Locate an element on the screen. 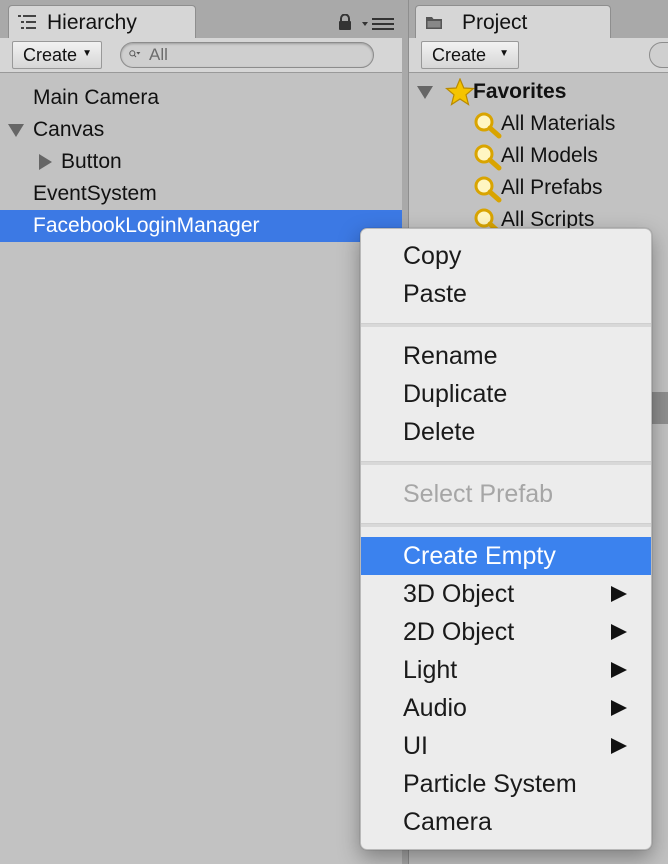 The image size is (668, 864). tab-project: Project is located at coordinates (513, 21).